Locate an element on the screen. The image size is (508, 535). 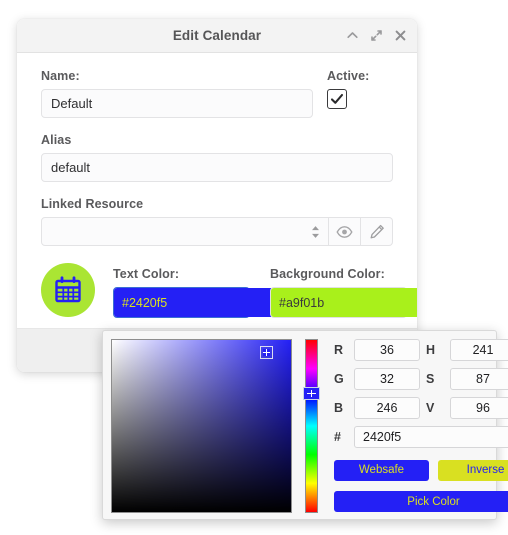
channel-label-r: R is located at coordinates (339, 350).